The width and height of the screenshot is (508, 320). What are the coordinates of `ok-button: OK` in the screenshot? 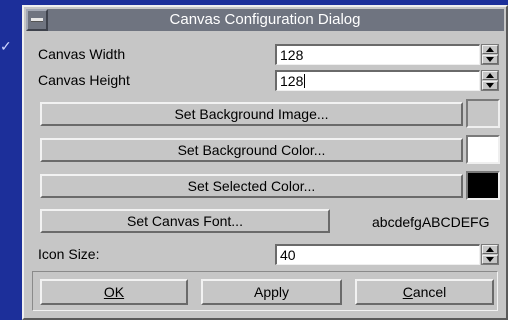 It's located at (114, 292).